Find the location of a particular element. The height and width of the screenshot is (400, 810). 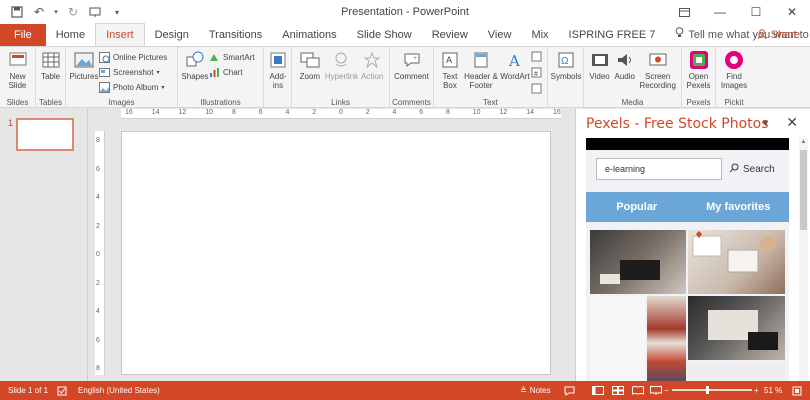

customize-qat-icon: ▾ is located at coordinates (117, 12).